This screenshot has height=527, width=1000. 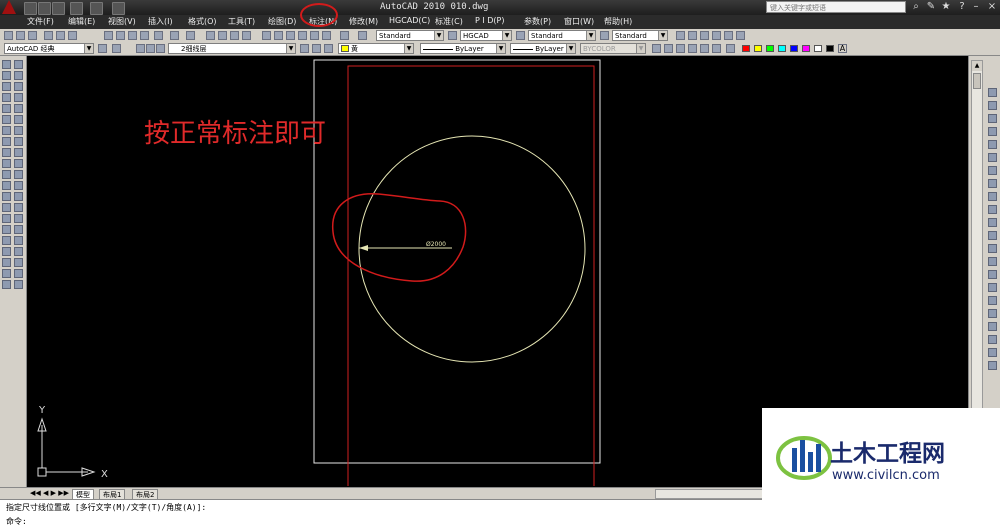 What do you see at coordinates (234, 35) in the screenshot?
I see `zoom-window-icon` at bounding box center [234, 35].